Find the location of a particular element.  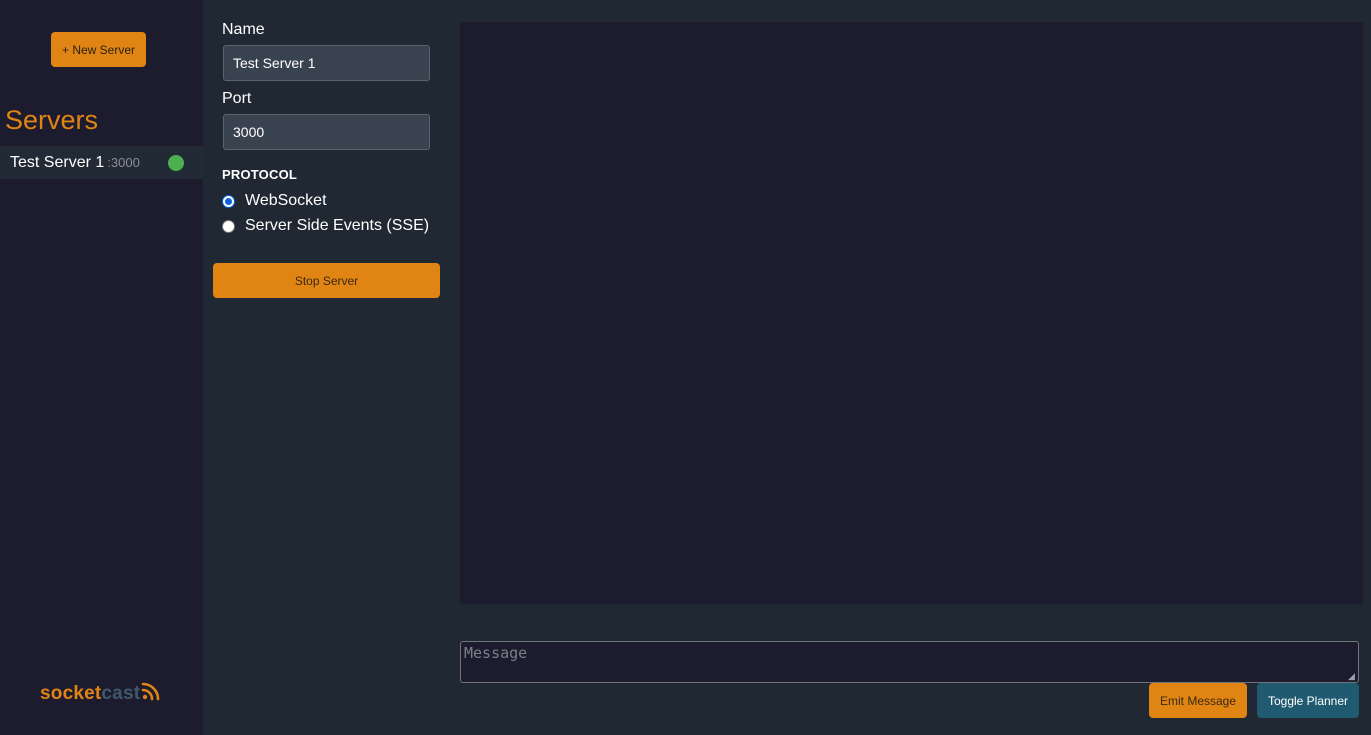

websocket-radio-label: WebSocket is located at coordinates (286, 200).